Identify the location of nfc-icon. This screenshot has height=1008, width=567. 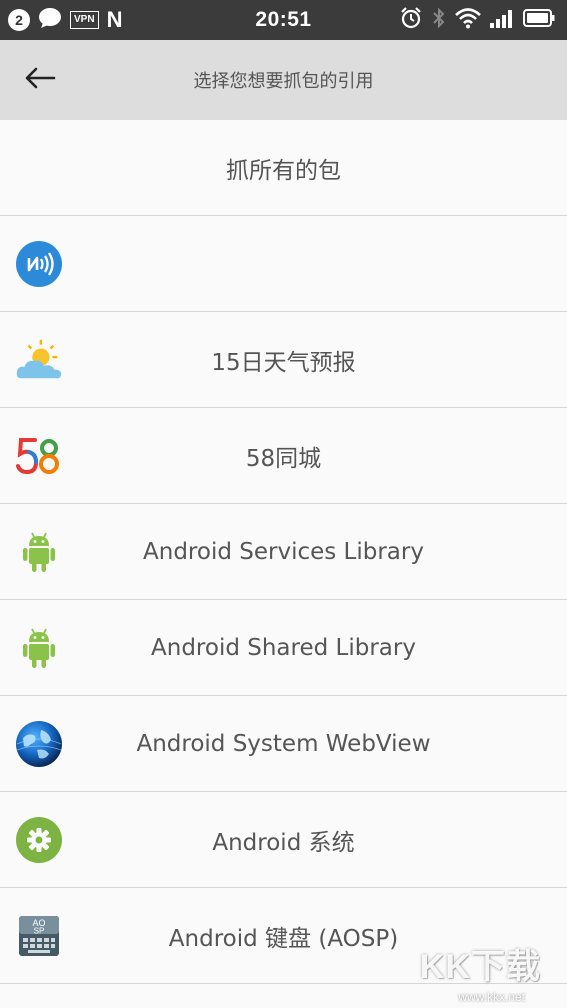
(39, 264).